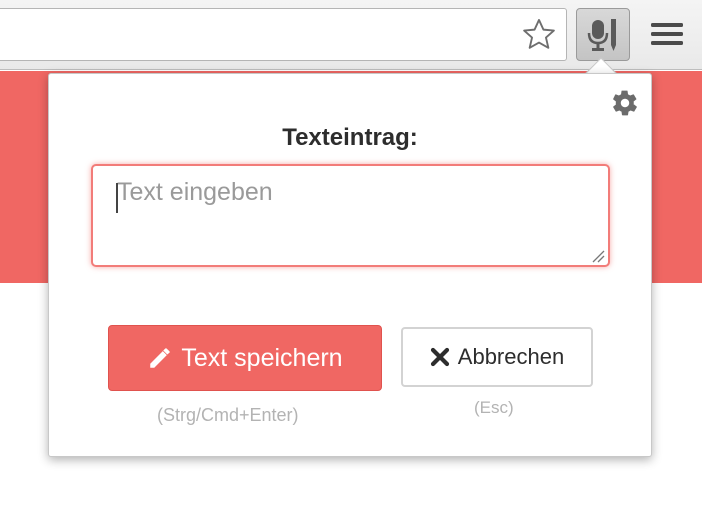  I want to click on pencil-icon, so click(160, 358).